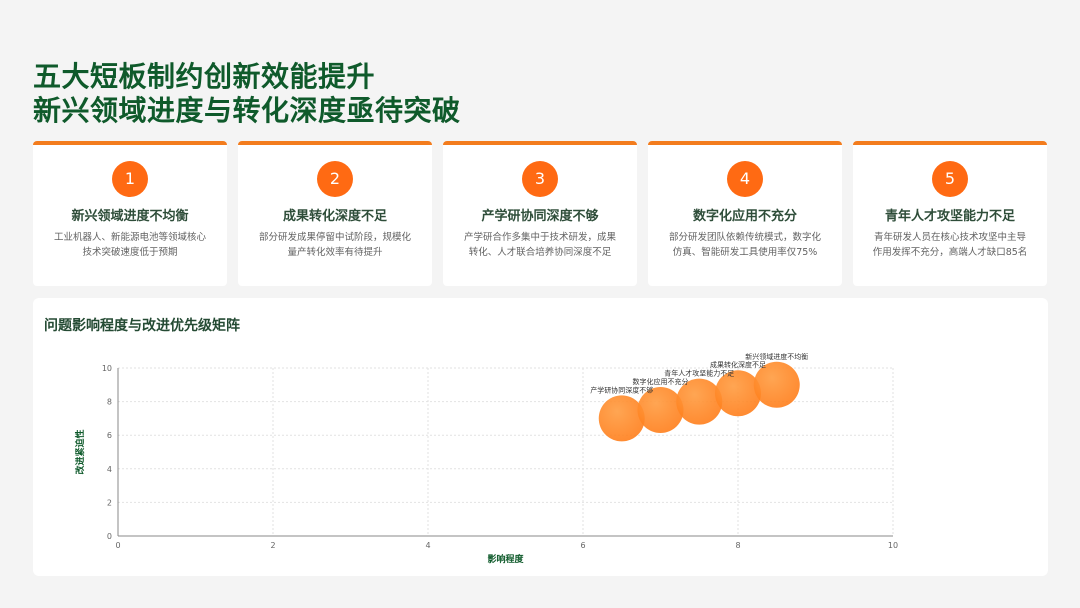 This screenshot has height=608, width=1080. I want to click on card-description: 产学研合作多集中于技术研发，成果转化、人才联合培养协同深度不足, so click(539, 245).